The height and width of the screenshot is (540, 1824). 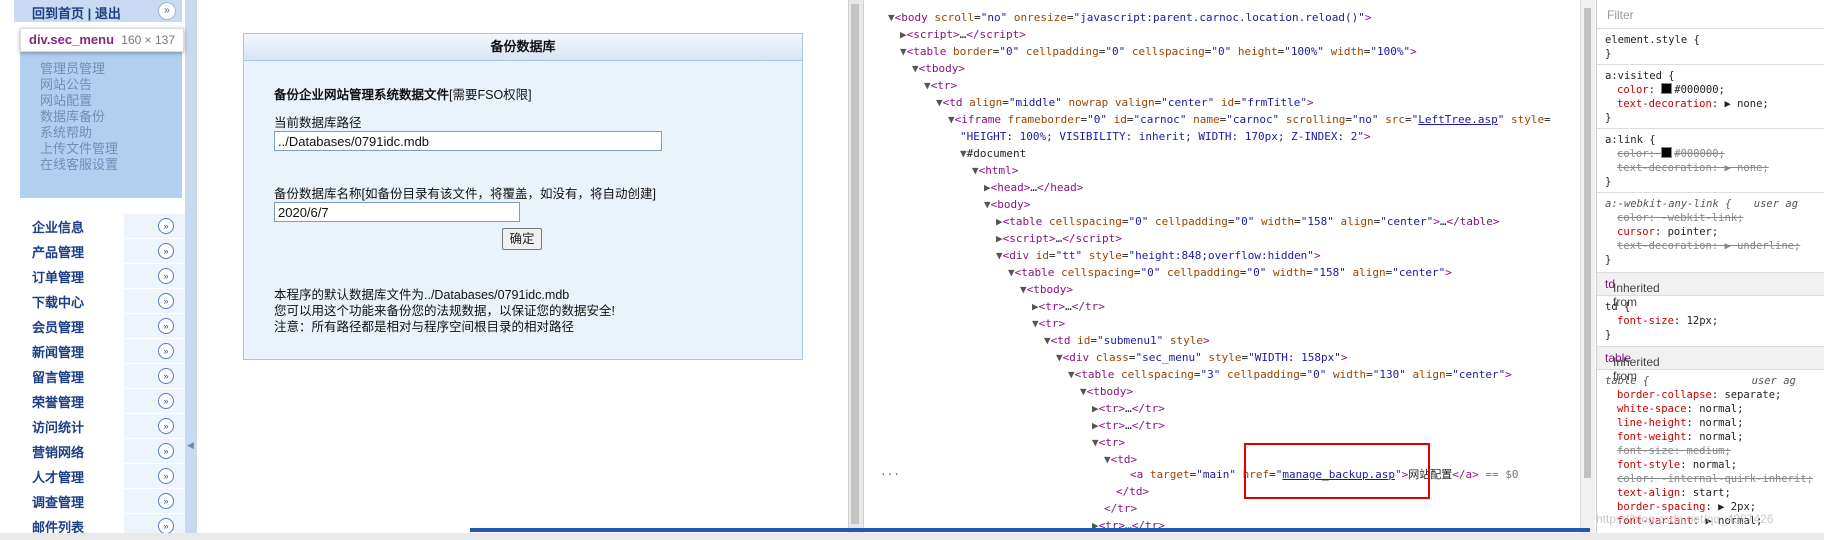 I want to click on decl-color-internal: color: -internal-quirk-inherit;, so click(x=1715, y=479).